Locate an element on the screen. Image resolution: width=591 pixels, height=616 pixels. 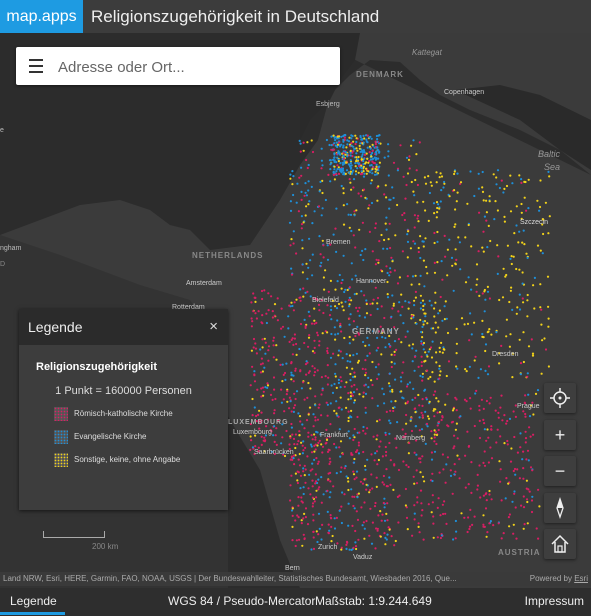
map-label-baltic: Baltic is located at coordinates (549, 154).